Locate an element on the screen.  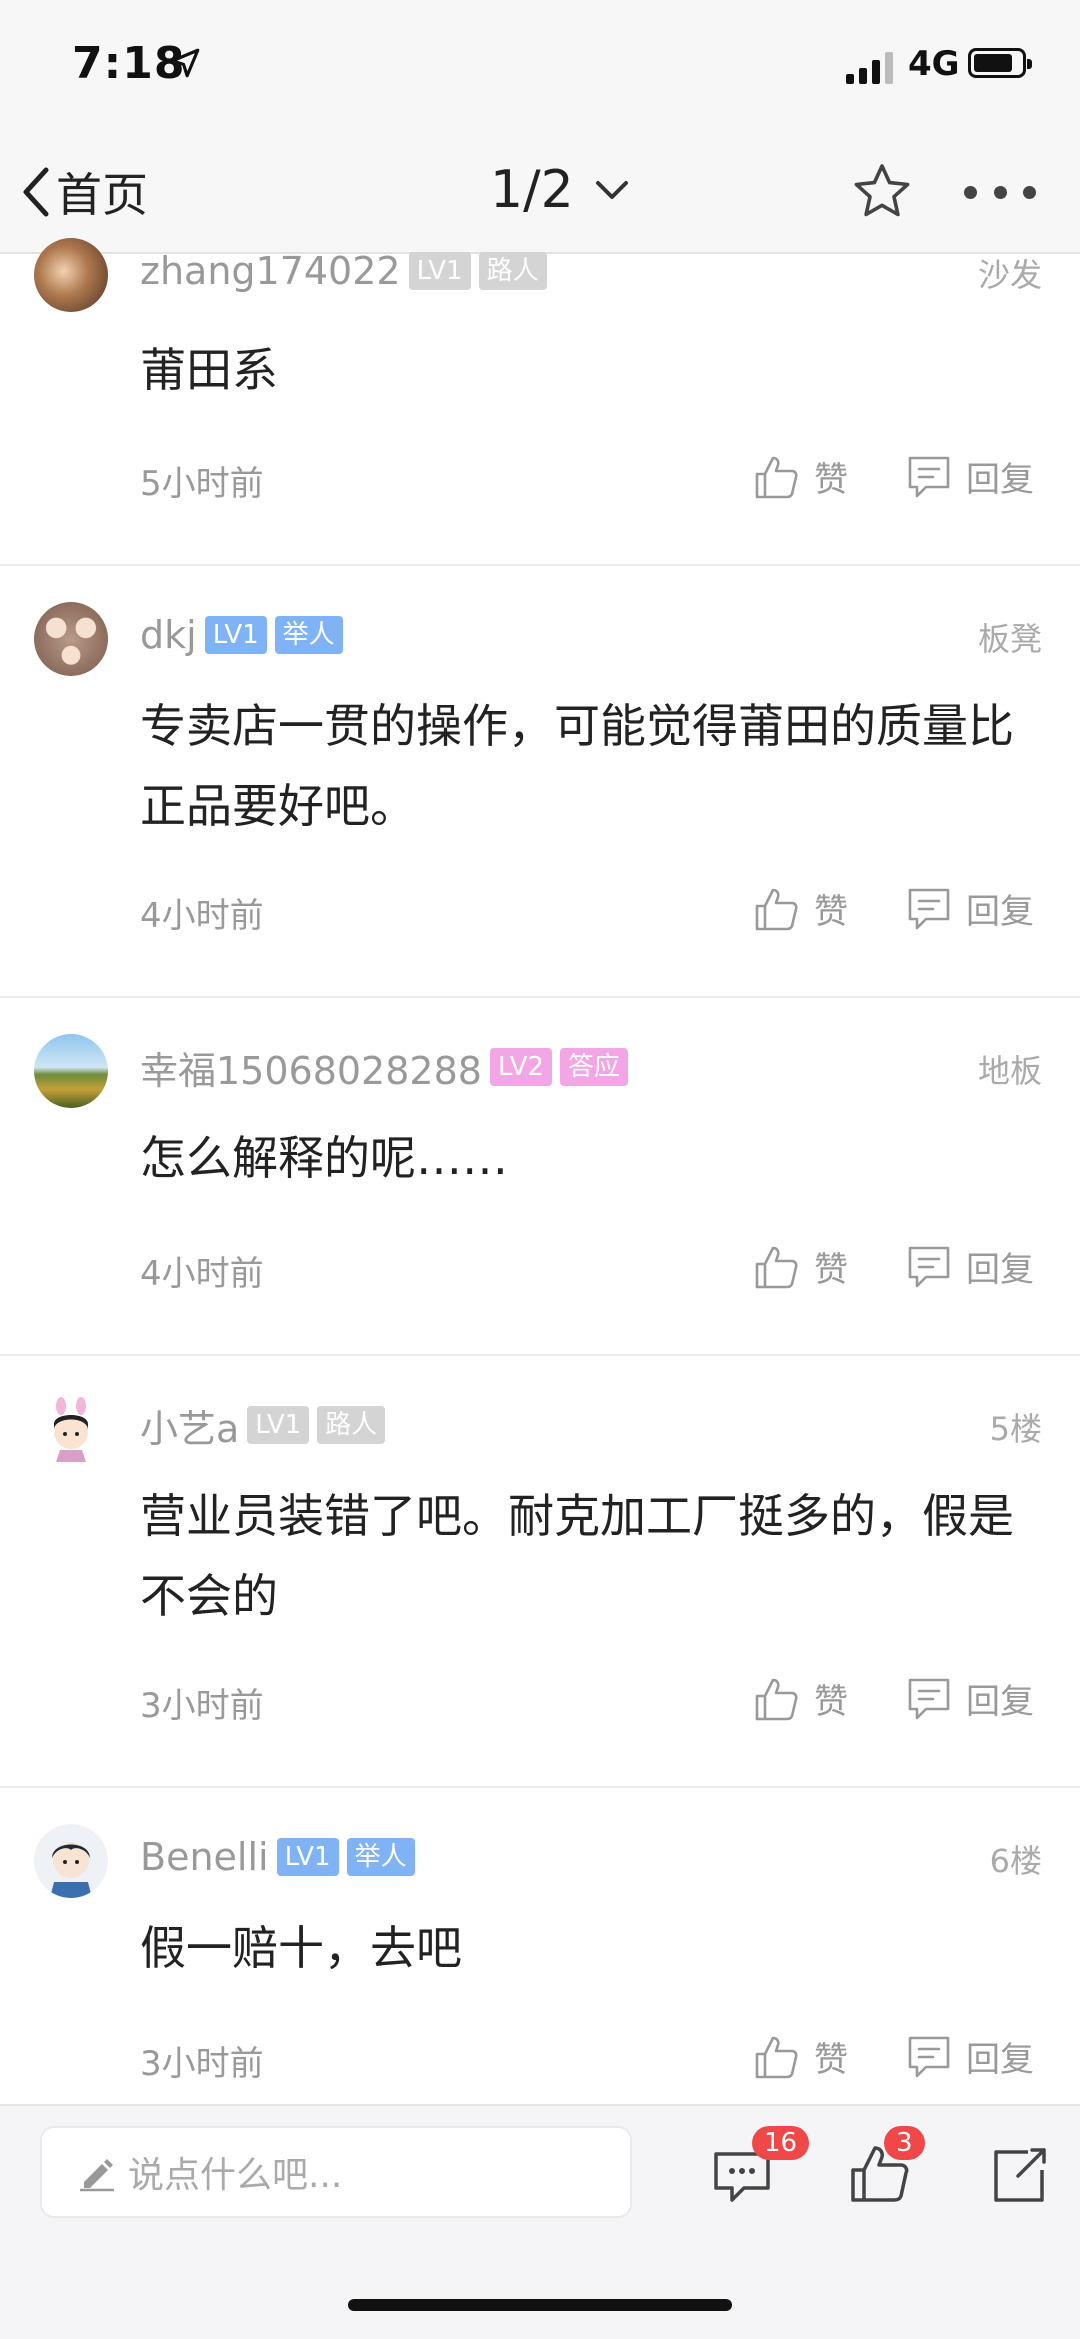
floor-label: 沙发 is located at coordinates (1009, 275).